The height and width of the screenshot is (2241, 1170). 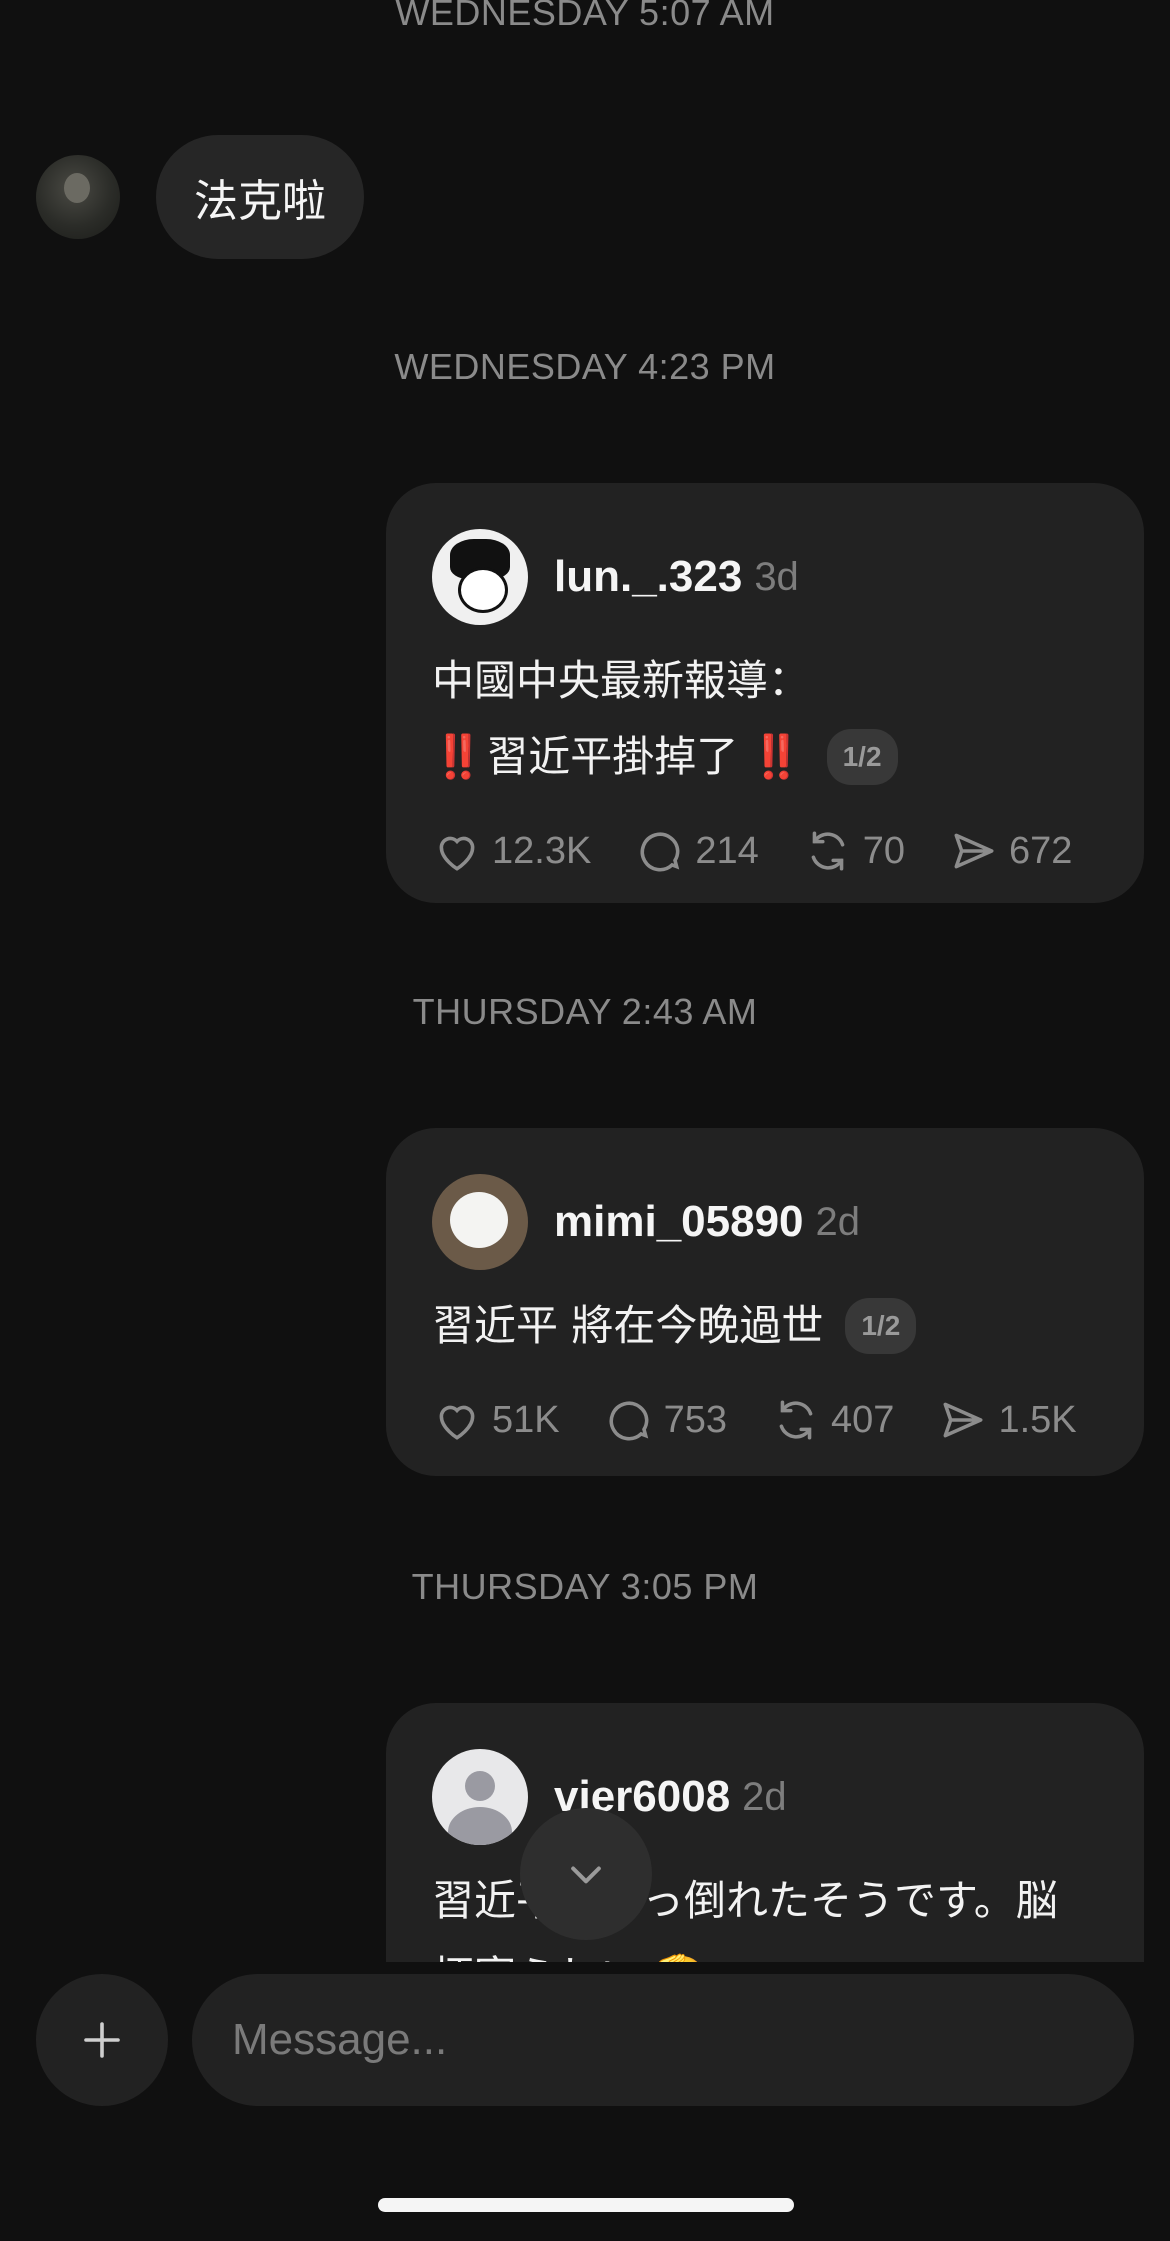 What do you see at coordinates (260, 197) in the screenshot?
I see `message-bubble: 法克啦` at bounding box center [260, 197].